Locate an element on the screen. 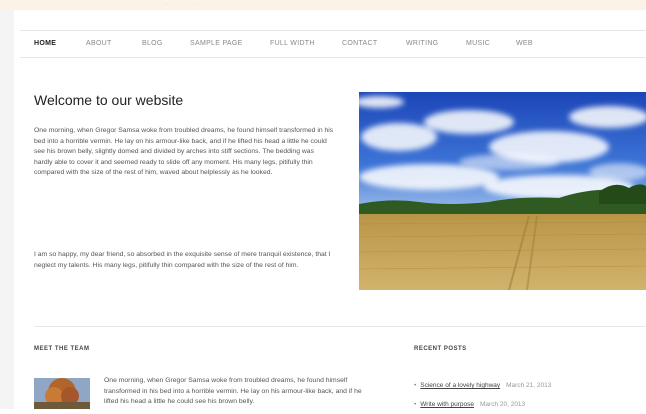 This screenshot has height=414, width=646. team-member-photo is located at coordinates (62, 393).